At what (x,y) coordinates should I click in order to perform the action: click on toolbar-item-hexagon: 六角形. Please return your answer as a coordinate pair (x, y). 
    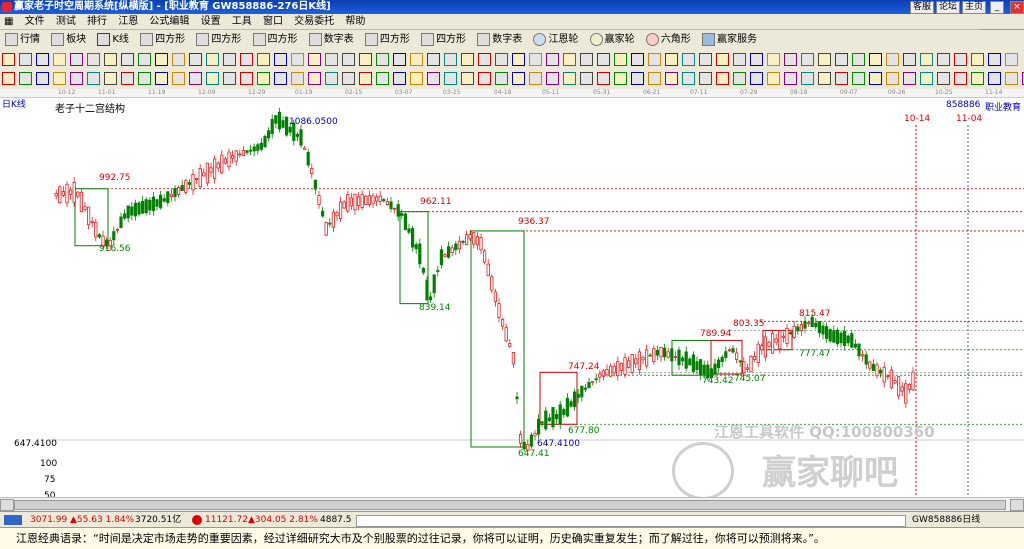
    Looking at the image, I should click on (667, 40).